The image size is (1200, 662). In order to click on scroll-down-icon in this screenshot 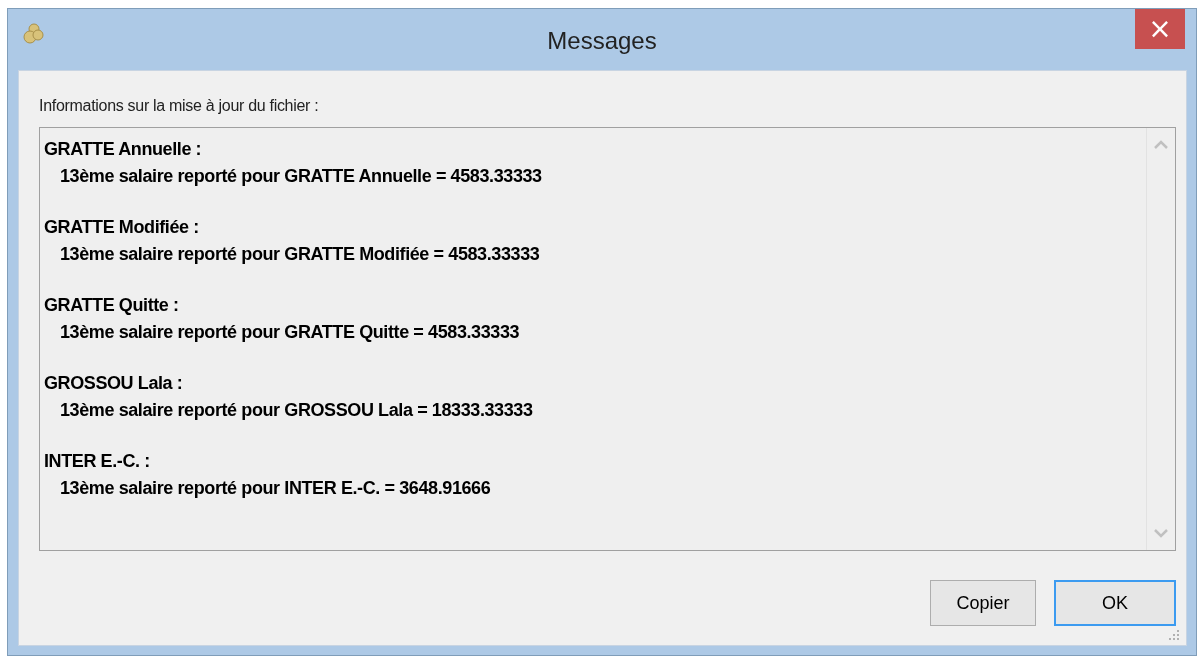, I will do `click(1161, 533)`.